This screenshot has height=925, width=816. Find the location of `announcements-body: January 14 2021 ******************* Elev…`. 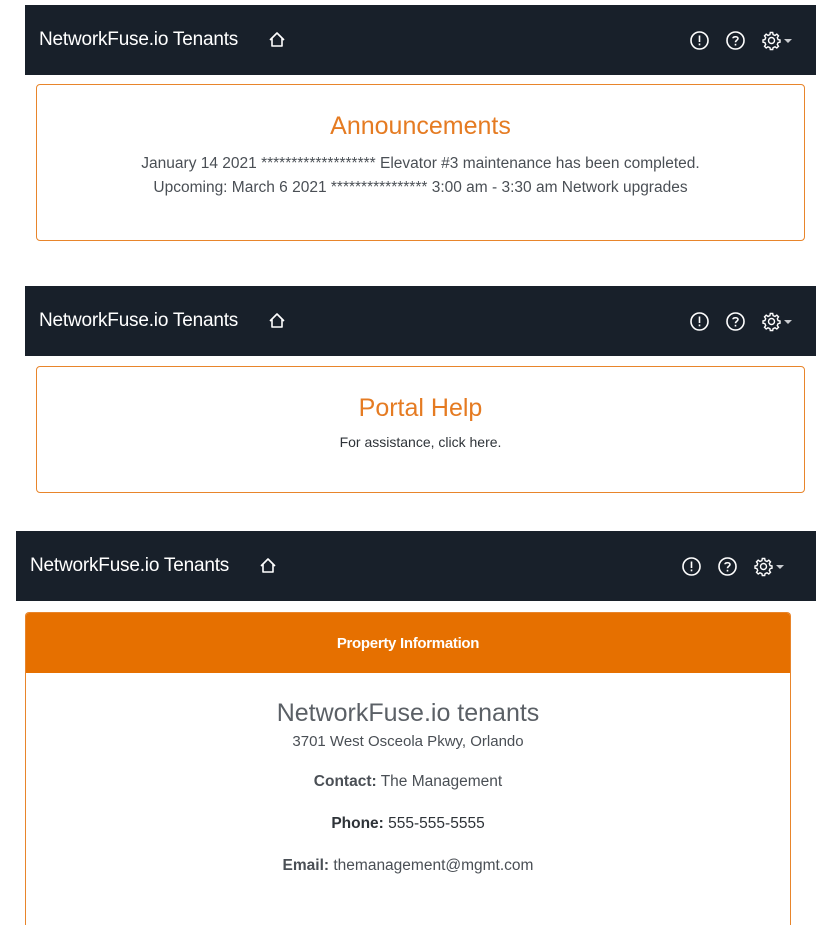

announcements-body: January 14 2021 ******************* Elev… is located at coordinates (420, 176).